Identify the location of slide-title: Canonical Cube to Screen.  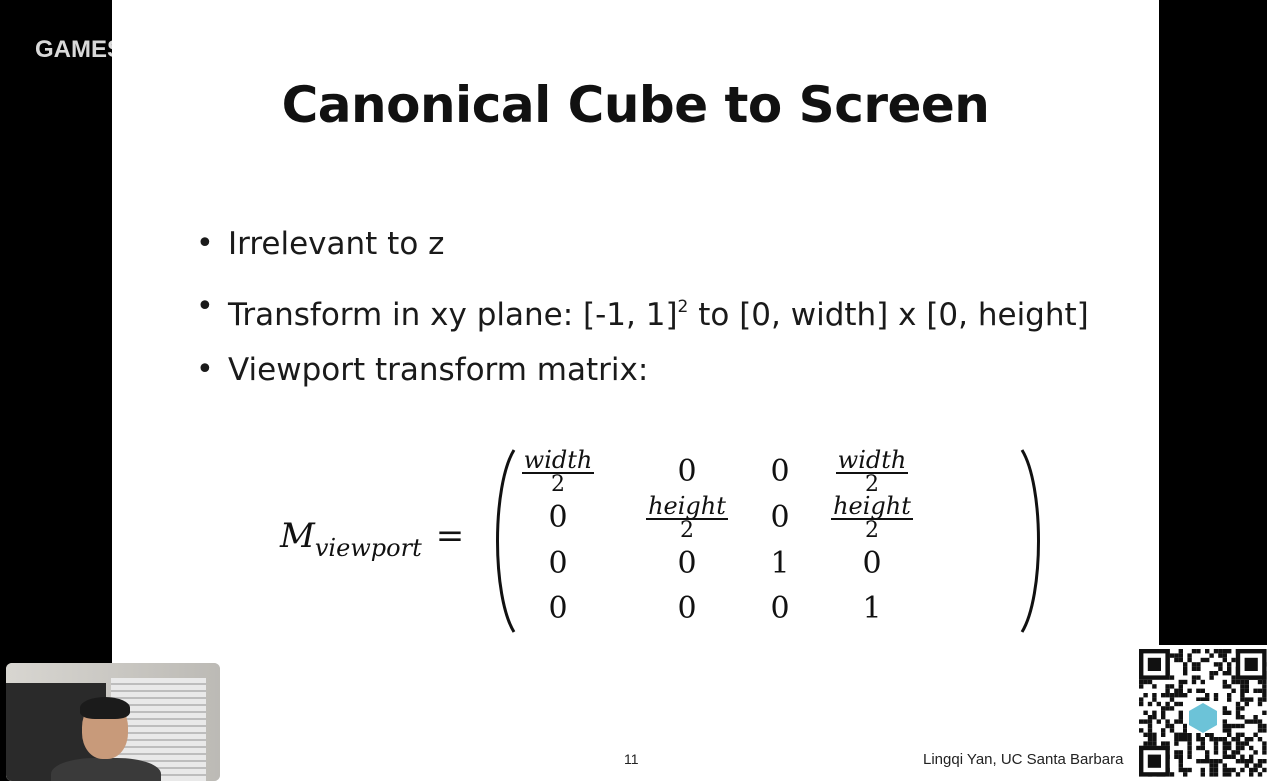
(635, 105).